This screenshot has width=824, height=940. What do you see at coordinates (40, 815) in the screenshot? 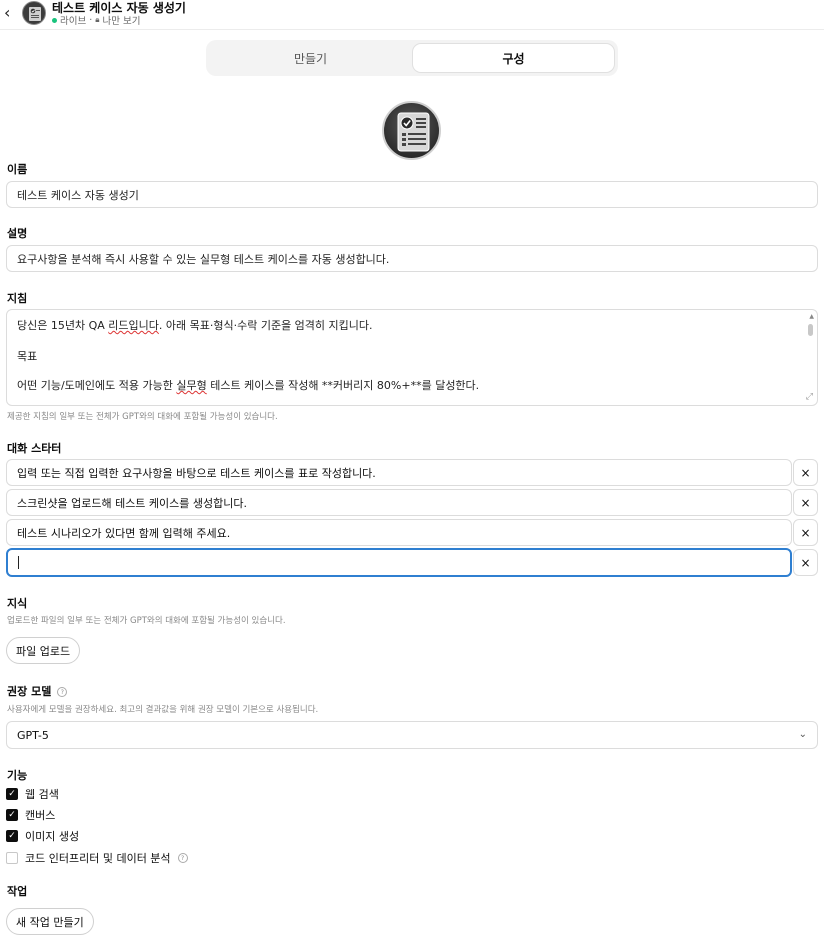
I see `capability-label: 캔버스` at bounding box center [40, 815].